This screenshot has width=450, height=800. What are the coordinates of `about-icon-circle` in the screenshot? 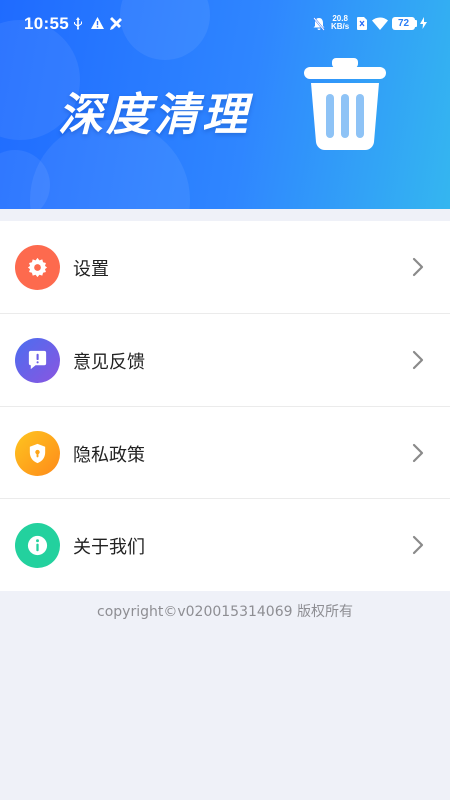 It's located at (37, 545).